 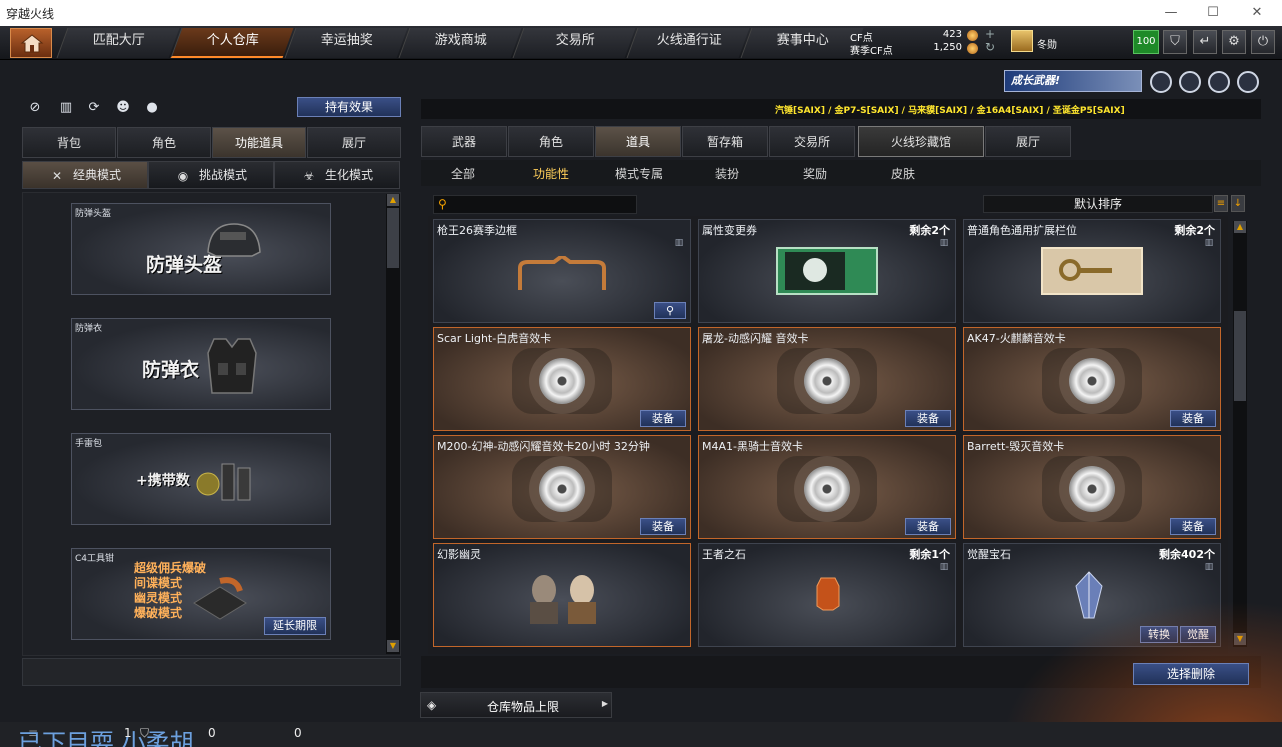 What do you see at coordinates (551, 173) in the screenshot?
I see `subtab-functional: 功能性` at bounding box center [551, 173].